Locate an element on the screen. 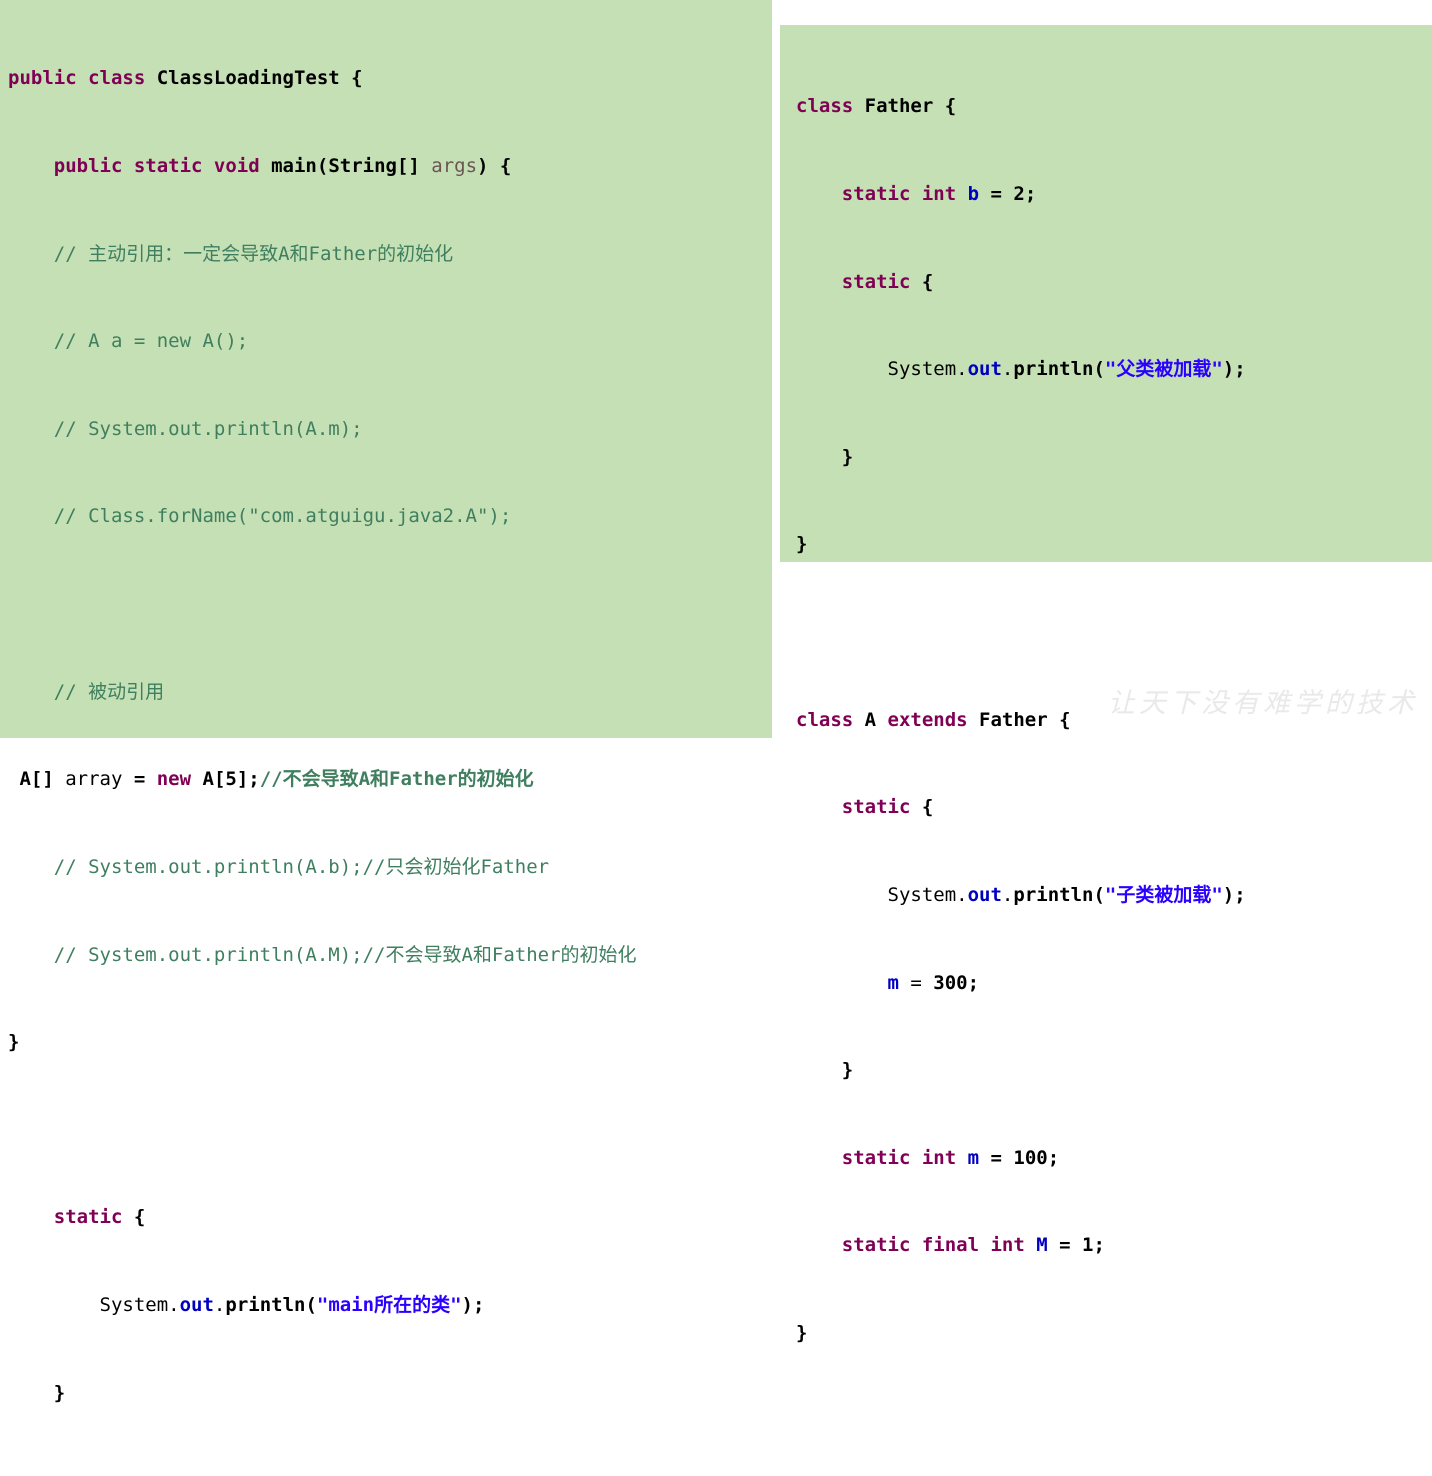 The image size is (1432, 1476). code-line: // Class.forName("com.atguigu.java2.A"); is located at coordinates (260, 516).